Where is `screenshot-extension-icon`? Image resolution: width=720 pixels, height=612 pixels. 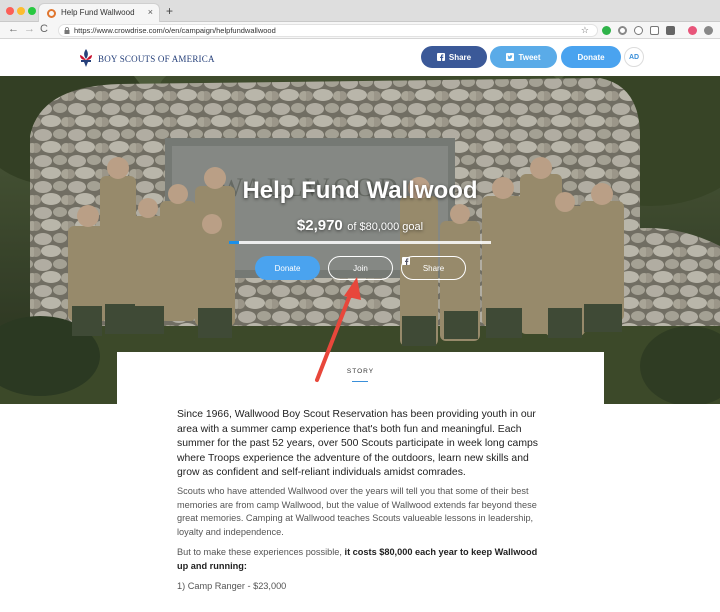 screenshot-extension-icon is located at coordinates (654, 30).